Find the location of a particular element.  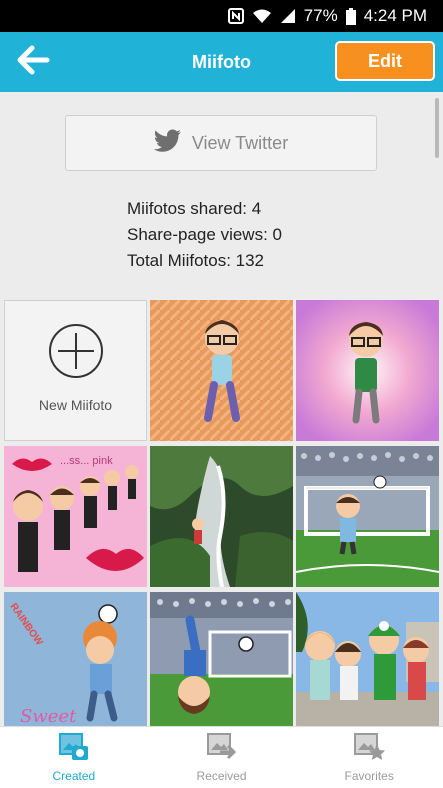

new-miifoto-button: New Miifoto is located at coordinates (75, 370).